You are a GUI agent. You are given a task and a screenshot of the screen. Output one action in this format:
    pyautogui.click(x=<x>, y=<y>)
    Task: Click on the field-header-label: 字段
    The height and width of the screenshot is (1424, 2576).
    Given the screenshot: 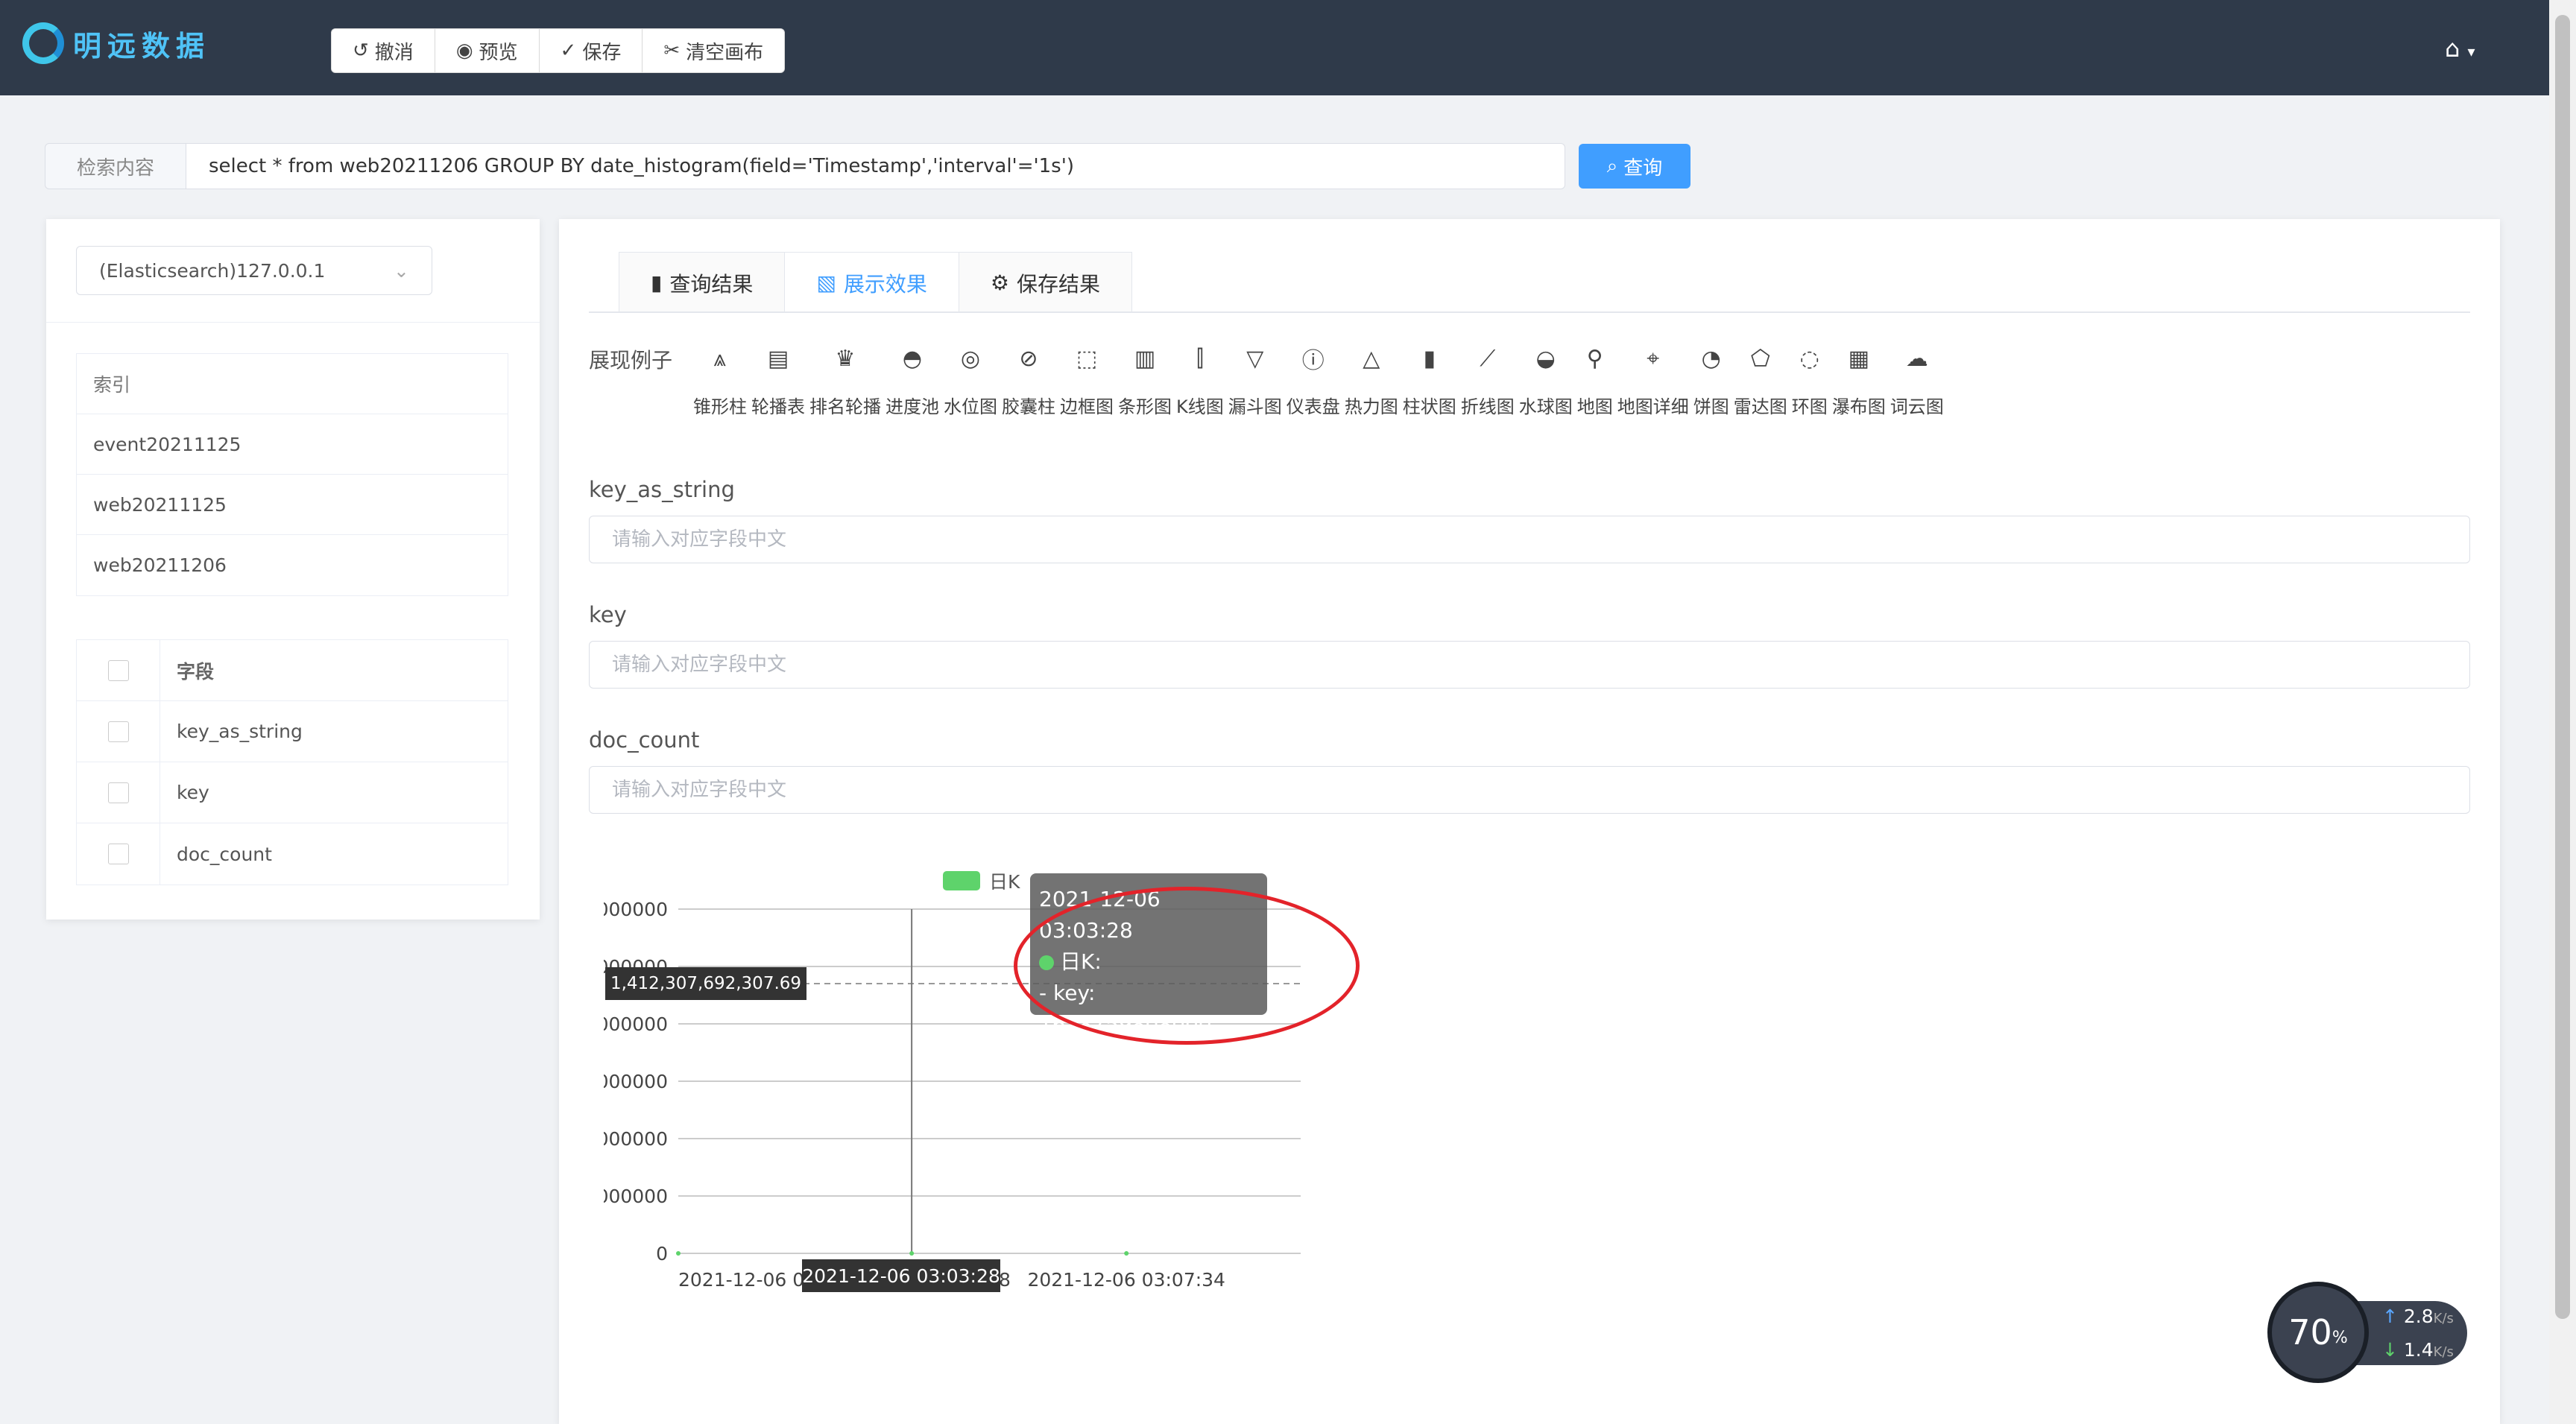 What is the action you would take?
    pyautogui.click(x=196, y=671)
    